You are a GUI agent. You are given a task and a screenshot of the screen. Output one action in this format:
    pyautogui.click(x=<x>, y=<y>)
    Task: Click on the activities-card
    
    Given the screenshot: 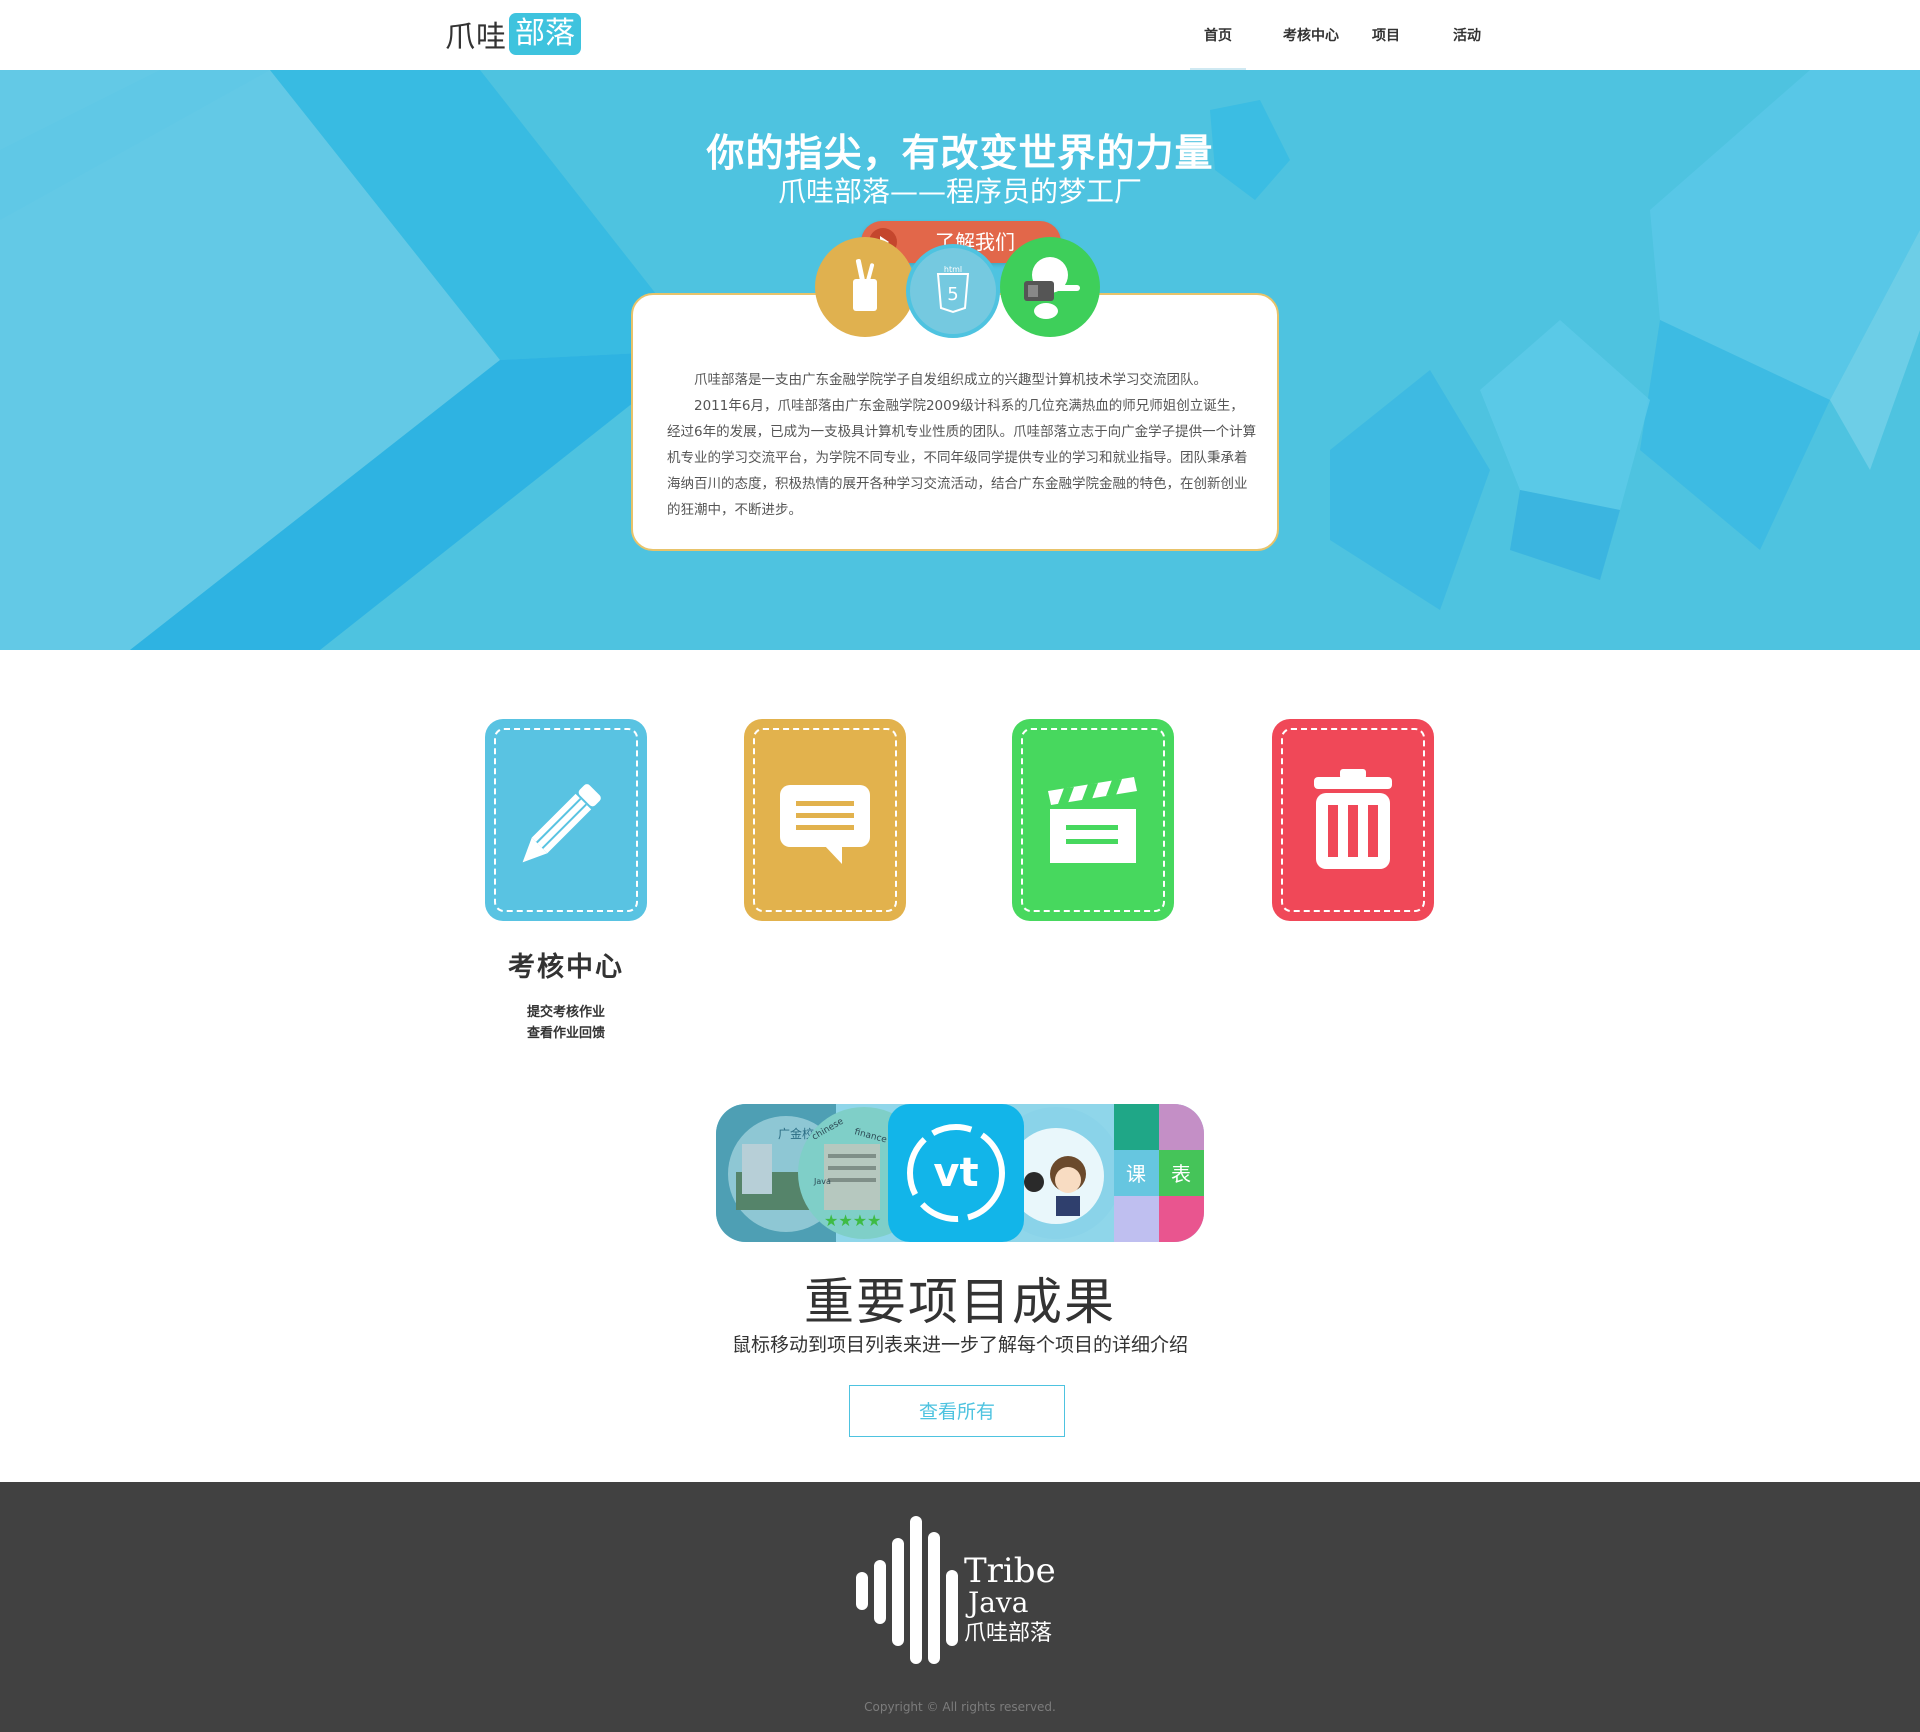 What is the action you would take?
    pyautogui.click(x=1353, y=820)
    